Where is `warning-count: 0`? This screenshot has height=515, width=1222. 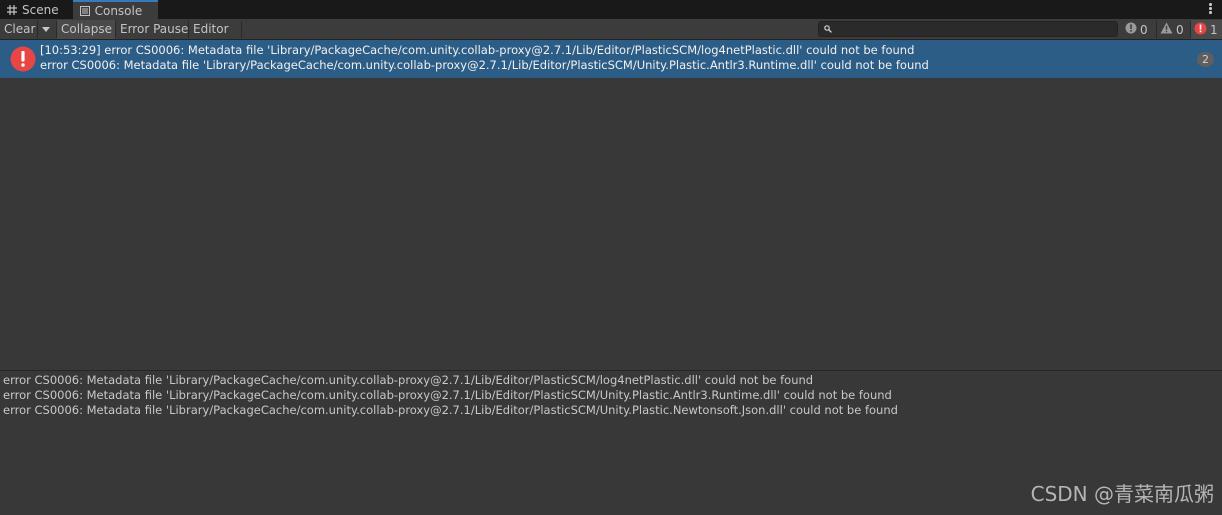 warning-count: 0 is located at coordinates (1180, 29).